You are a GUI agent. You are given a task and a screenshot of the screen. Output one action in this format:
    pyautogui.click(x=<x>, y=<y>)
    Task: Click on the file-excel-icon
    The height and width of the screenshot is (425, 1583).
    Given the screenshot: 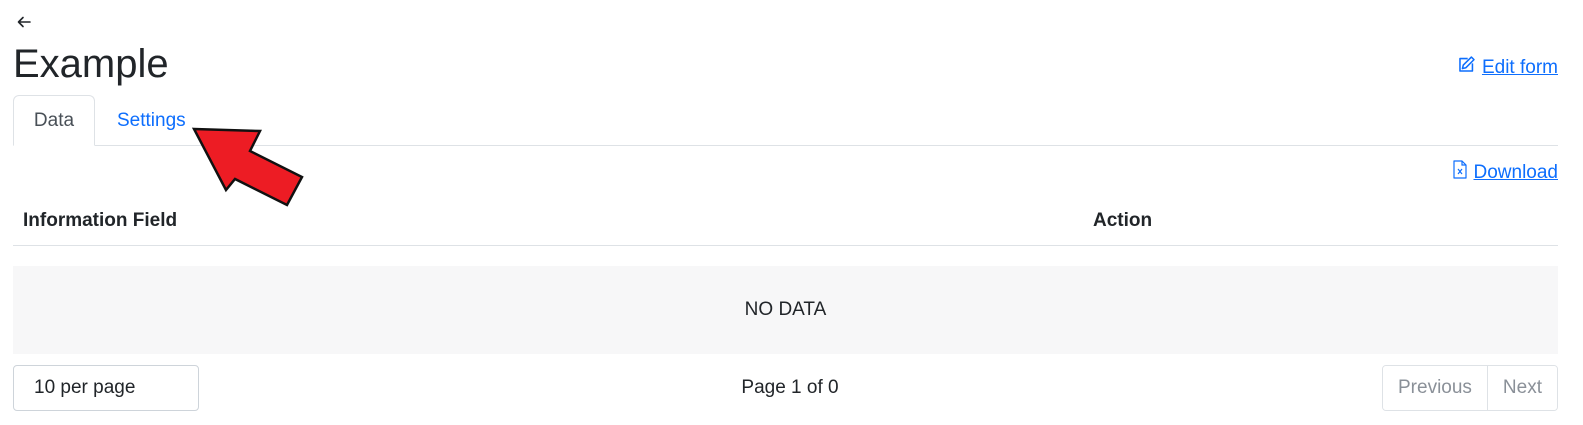 What is the action you would take?
    pyautogui.click(x=1460, y=172)
    